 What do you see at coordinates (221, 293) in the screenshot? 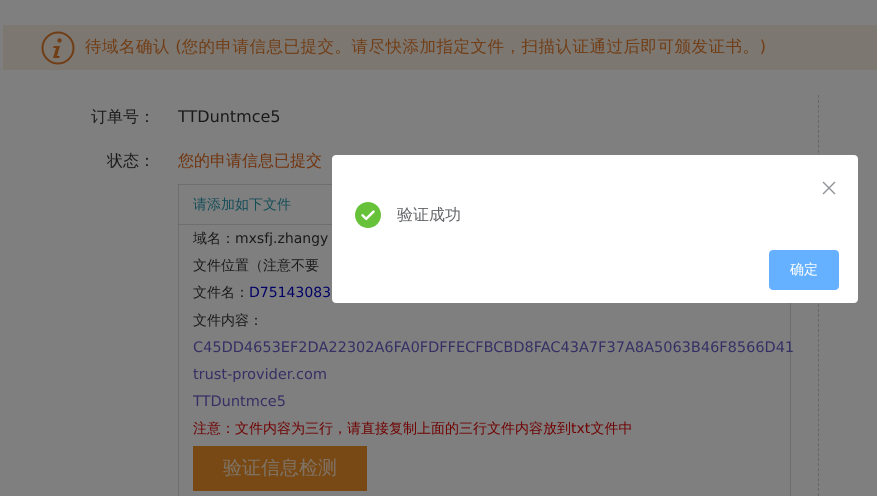
I see `filename-label: 文件名：` at bounding box center [221, 293].